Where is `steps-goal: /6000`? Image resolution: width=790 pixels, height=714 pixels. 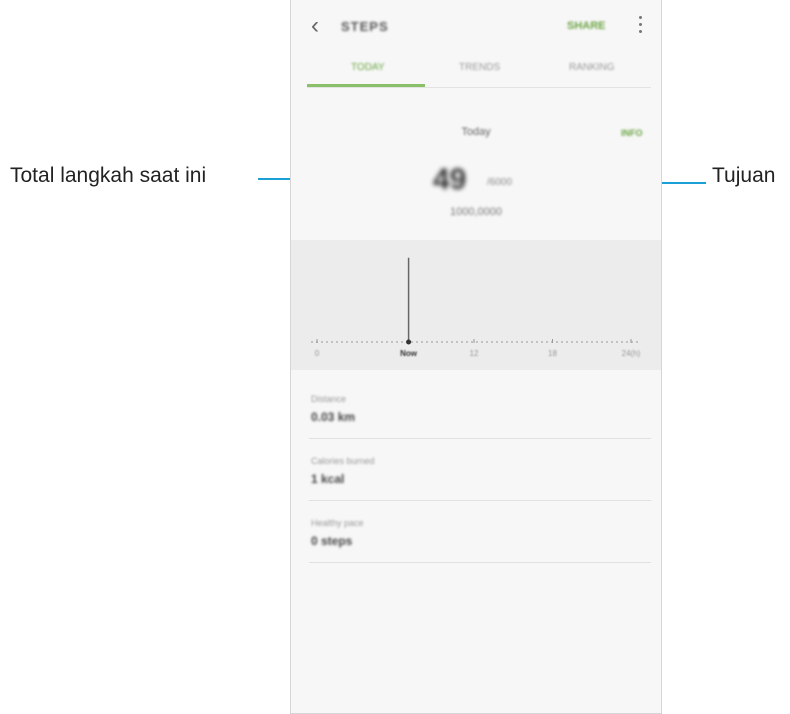
steps-goal: /6000 is located at coordinates (500, 182).